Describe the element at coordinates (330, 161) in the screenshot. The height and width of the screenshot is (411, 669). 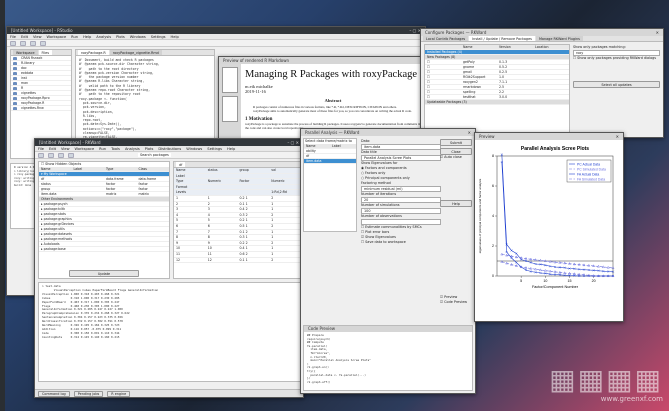
I see `object-item: item.data` at that location.